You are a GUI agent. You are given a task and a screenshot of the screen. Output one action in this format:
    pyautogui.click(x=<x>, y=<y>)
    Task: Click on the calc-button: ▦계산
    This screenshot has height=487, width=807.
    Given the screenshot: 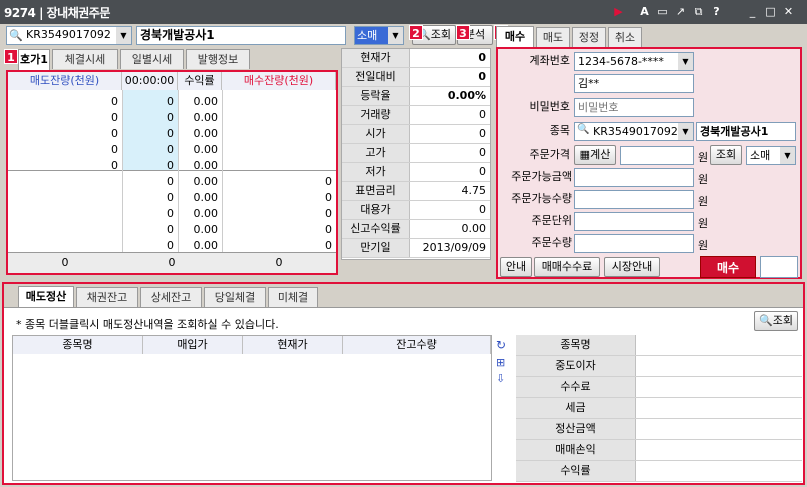 What is the action you would take?
    pyautogui.click(x=595, y=155)
    